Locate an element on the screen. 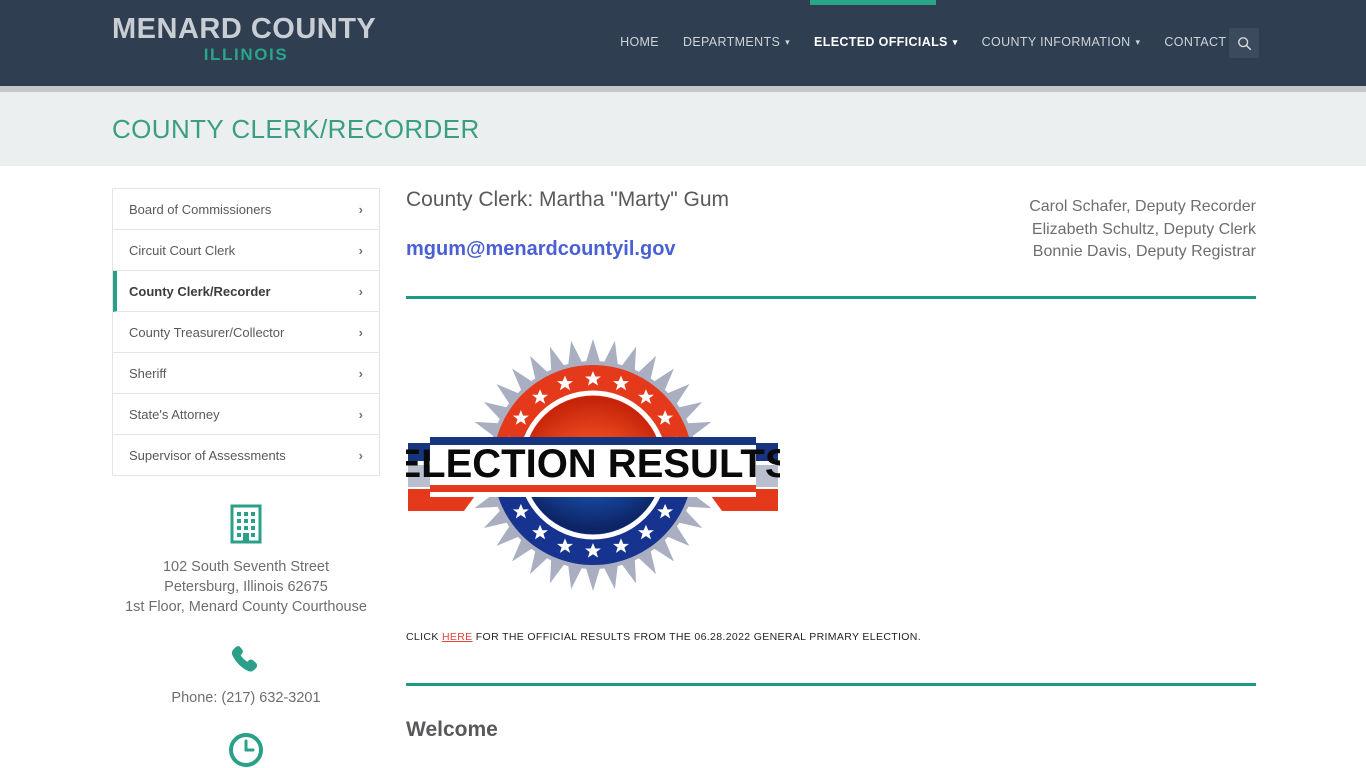 The height and width of the screenshot is (768, 1366). sidebar-item-label: Circuit Court Clerk is located at coordinates (182, 250).